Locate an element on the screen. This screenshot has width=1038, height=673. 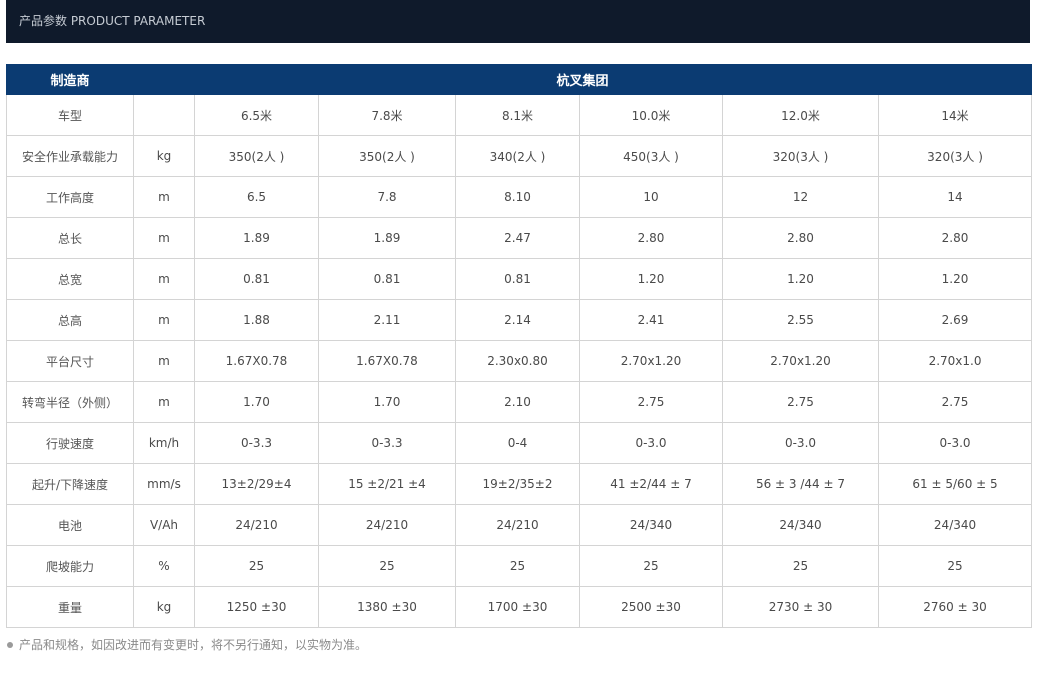
table-cell: 6.5 is located at coordinates (256, 197).